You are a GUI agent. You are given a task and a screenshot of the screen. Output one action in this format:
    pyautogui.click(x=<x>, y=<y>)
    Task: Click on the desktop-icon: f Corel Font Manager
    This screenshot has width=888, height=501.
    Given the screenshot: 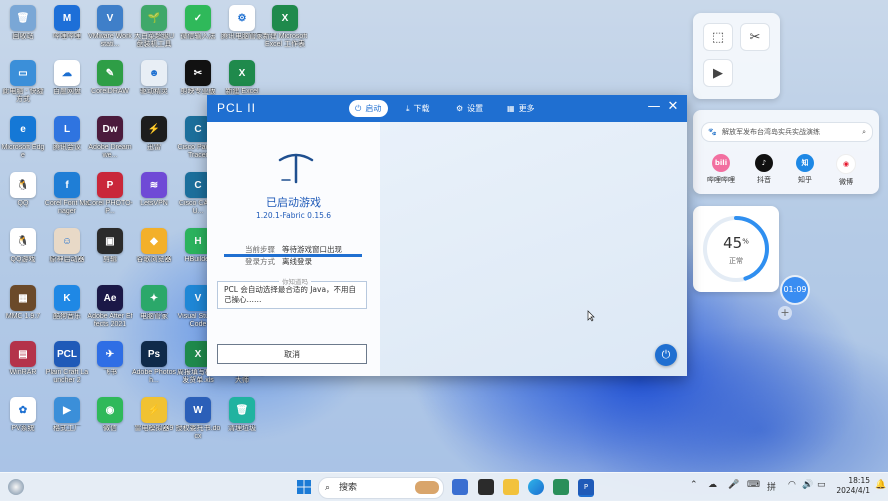 What is the action you would take?
    pyautogui.click(x=67, y=197)
    